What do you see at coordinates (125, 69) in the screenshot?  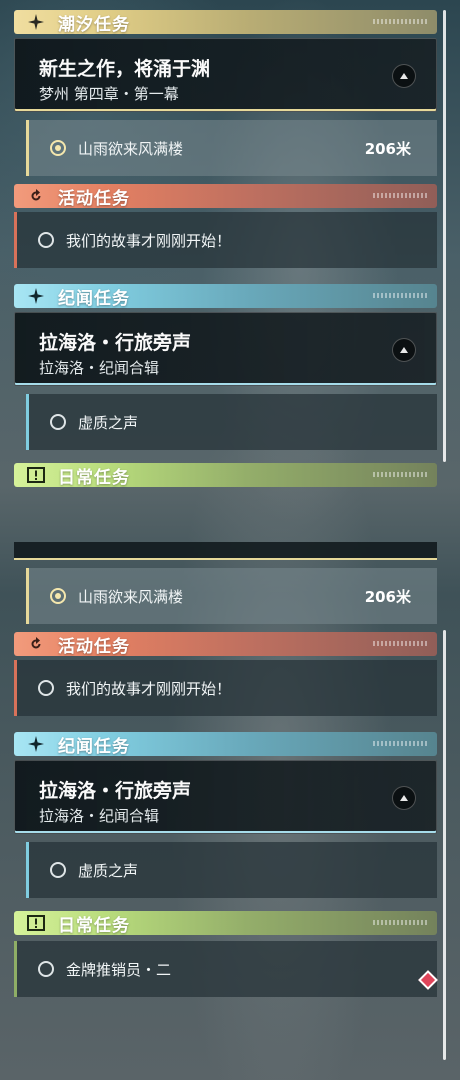 I see `quest-title: 新生之作，将涌于渊` at bounding box center [125, 69].